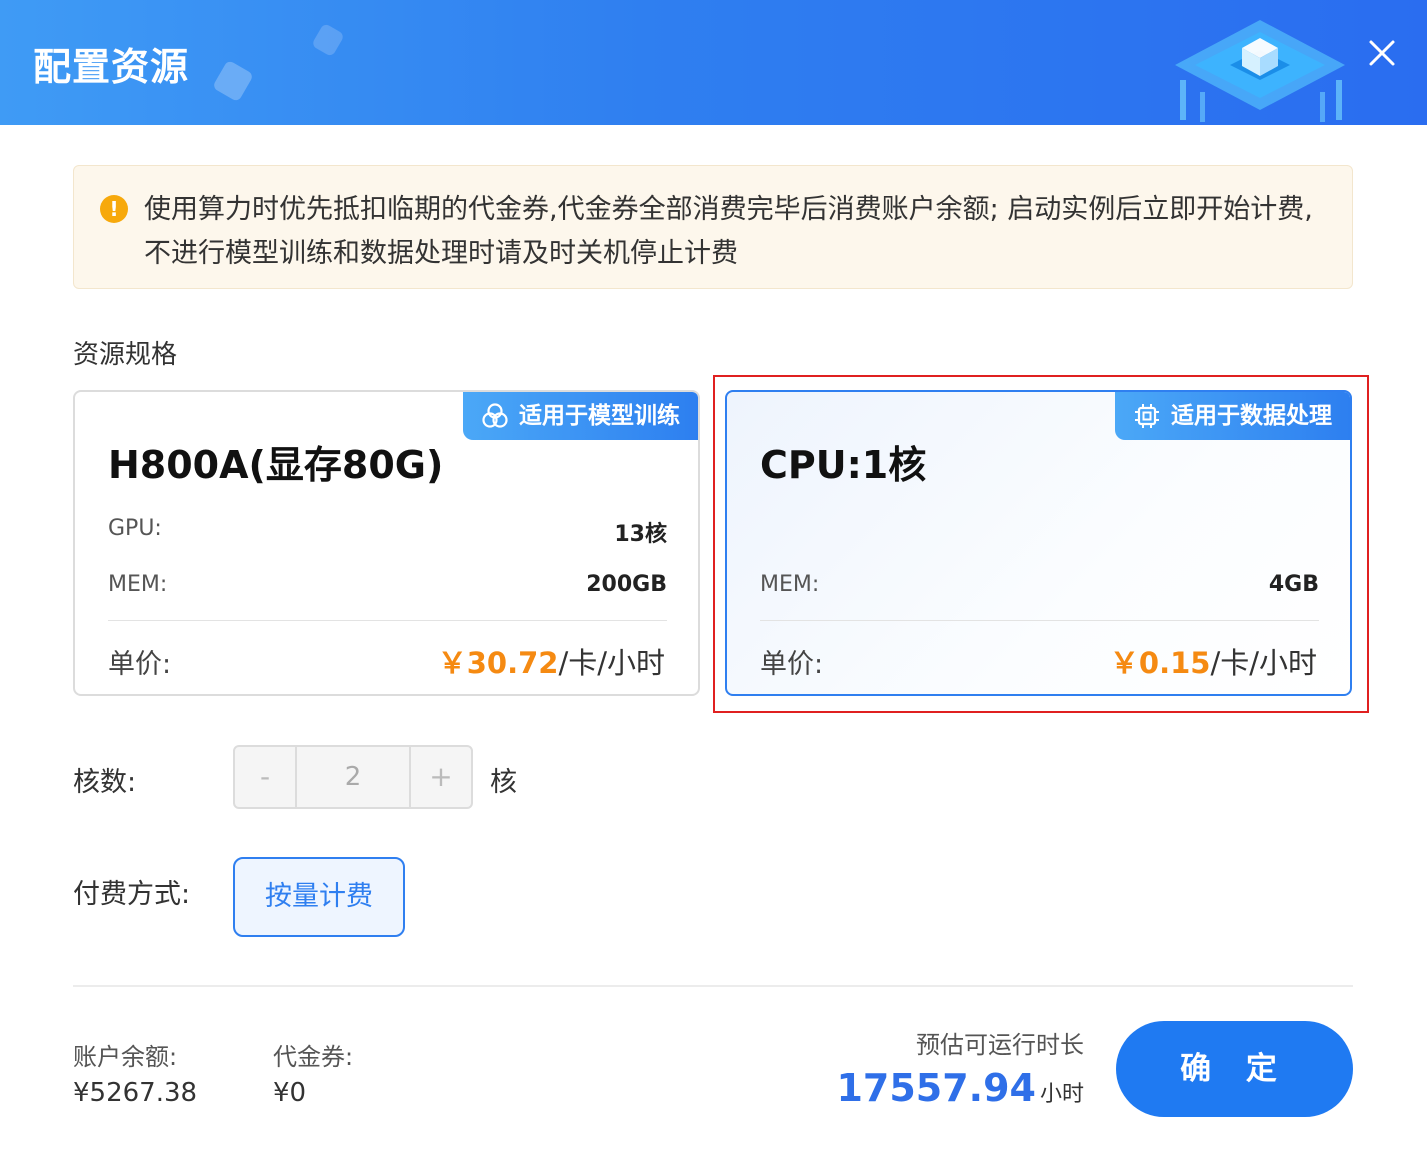 The image size is (1427, 1172). Describe the element at coordinates (105, 782) in the screenshot. I see `cores-label: 核数:` at that location.